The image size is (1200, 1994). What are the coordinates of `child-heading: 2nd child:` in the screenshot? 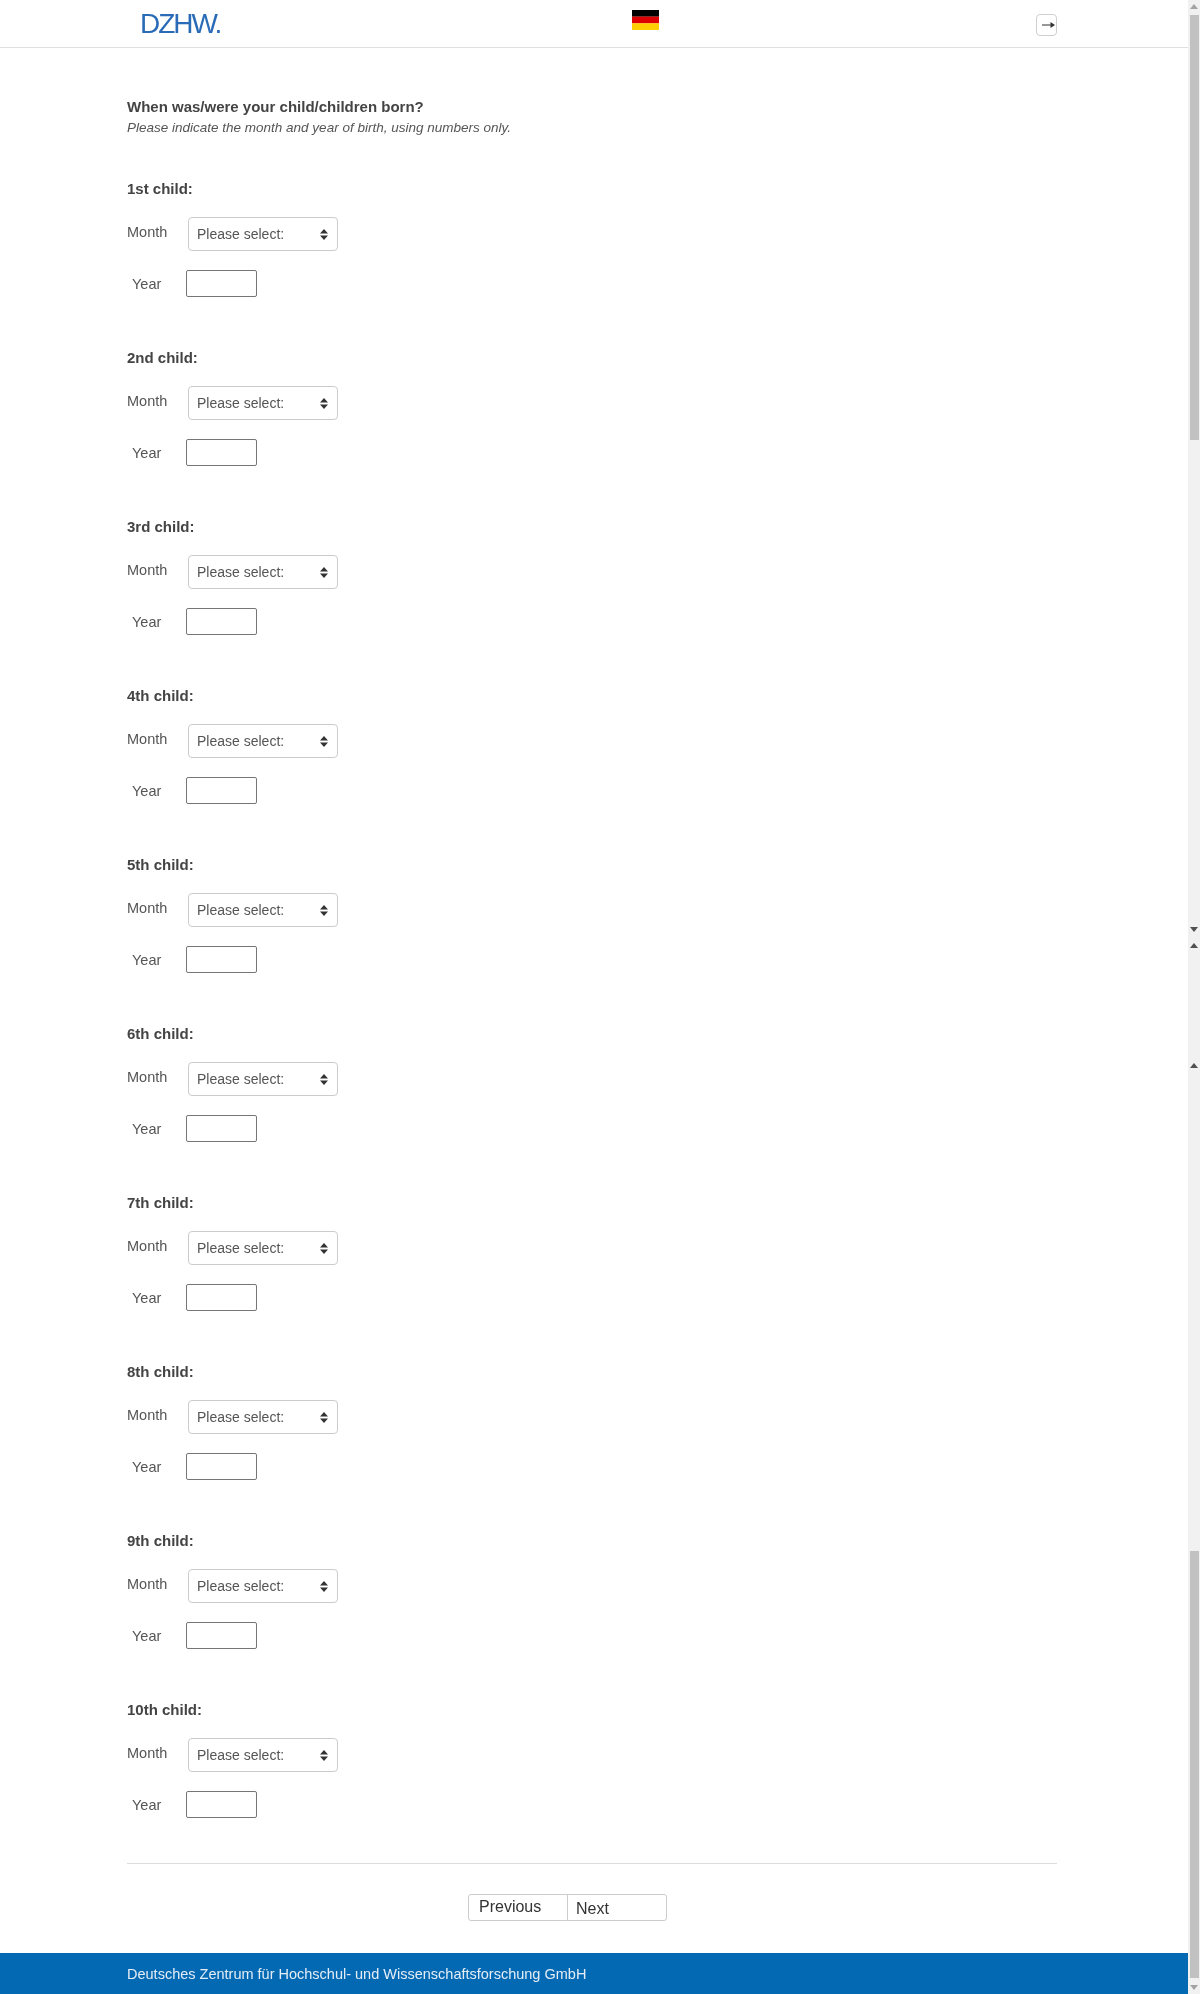 It's located at (162, 358).